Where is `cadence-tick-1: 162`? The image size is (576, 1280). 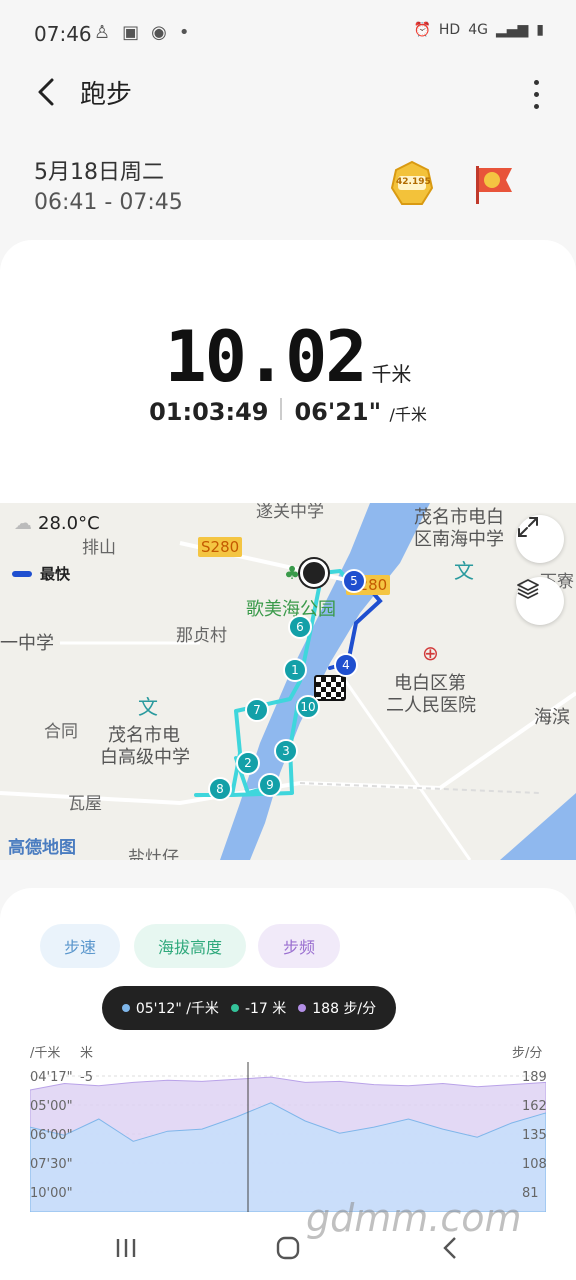
cadence-tick-1: 162 is located at coordinates (534, 1106).